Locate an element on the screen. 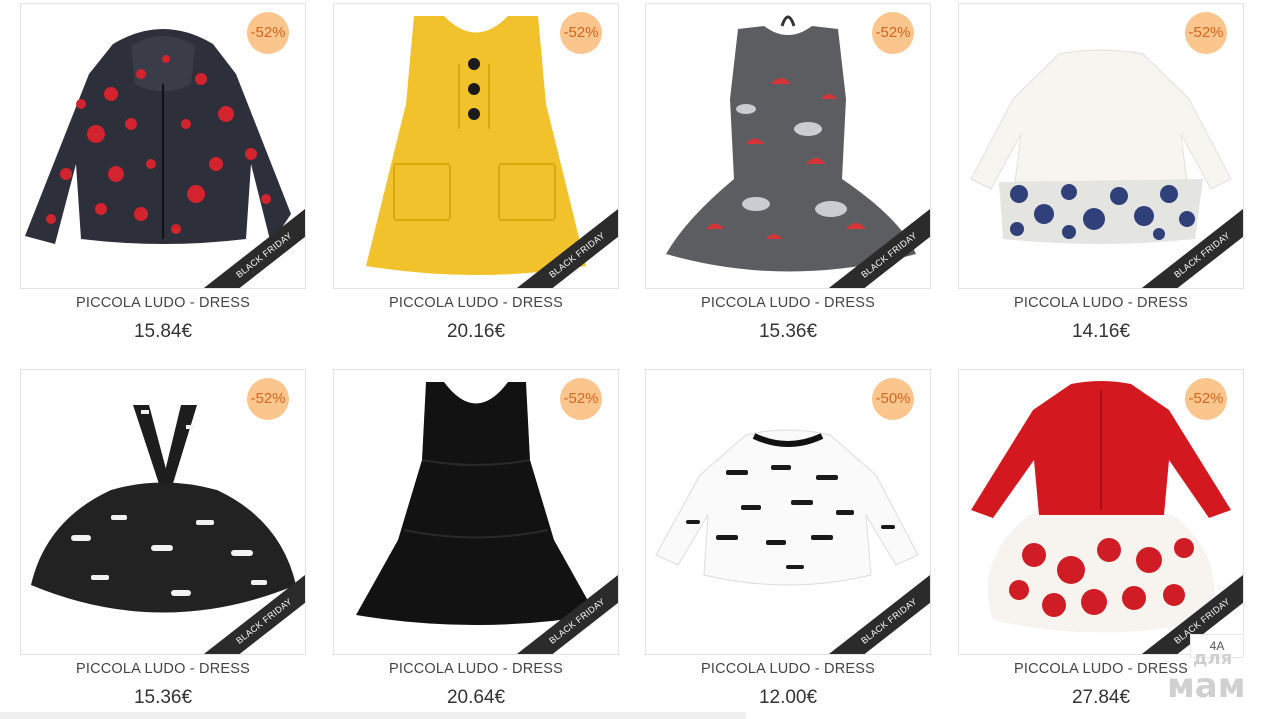 The width and height of the screenshot is (1280, 719). product-price: 12.00€ is located at coordinates (788, 697).